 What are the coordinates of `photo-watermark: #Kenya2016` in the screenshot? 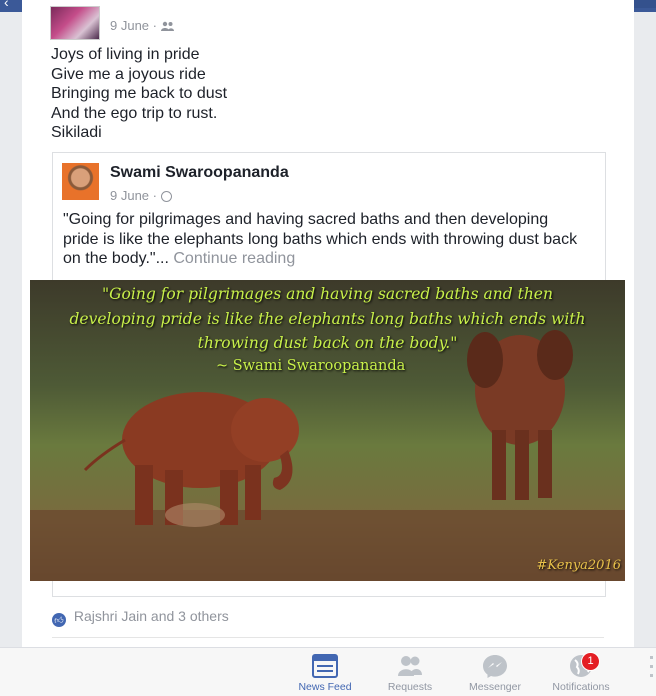 It's located at (579, 565).